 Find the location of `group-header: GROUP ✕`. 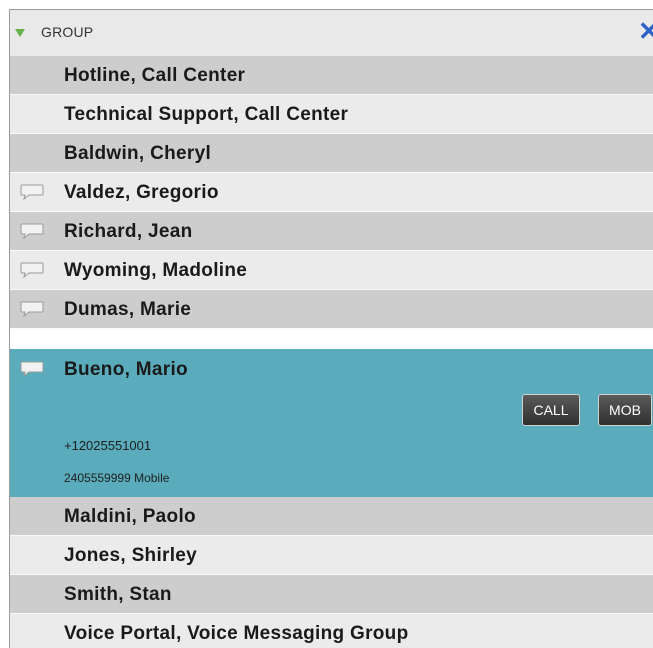

group-header: GROUP ✕ is located at coordinates (331, 33).